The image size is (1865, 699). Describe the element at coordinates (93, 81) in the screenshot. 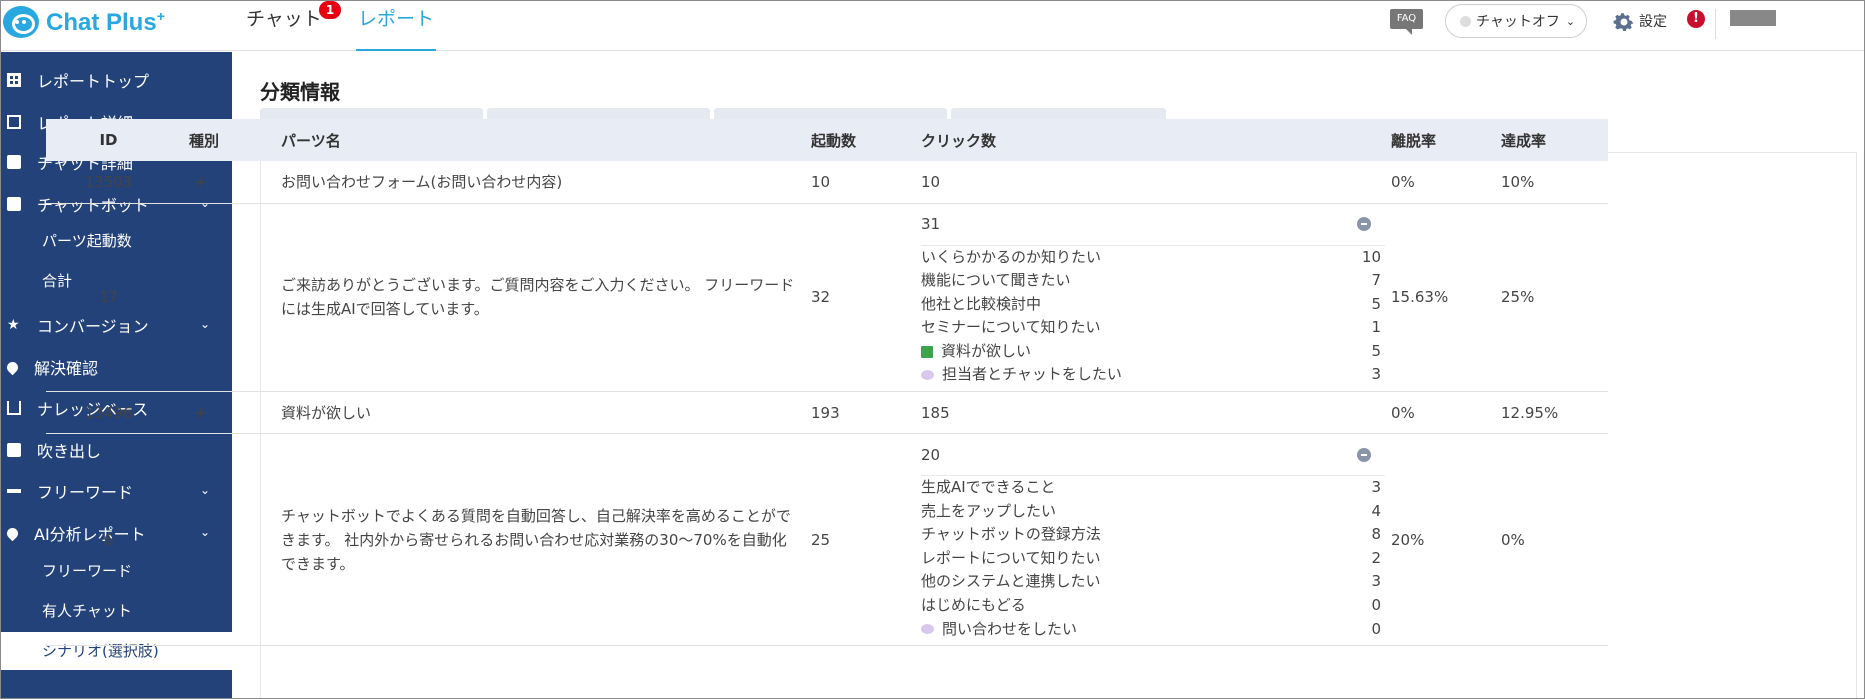

I see `sidebar-item-label: レポートトップ` at that location.